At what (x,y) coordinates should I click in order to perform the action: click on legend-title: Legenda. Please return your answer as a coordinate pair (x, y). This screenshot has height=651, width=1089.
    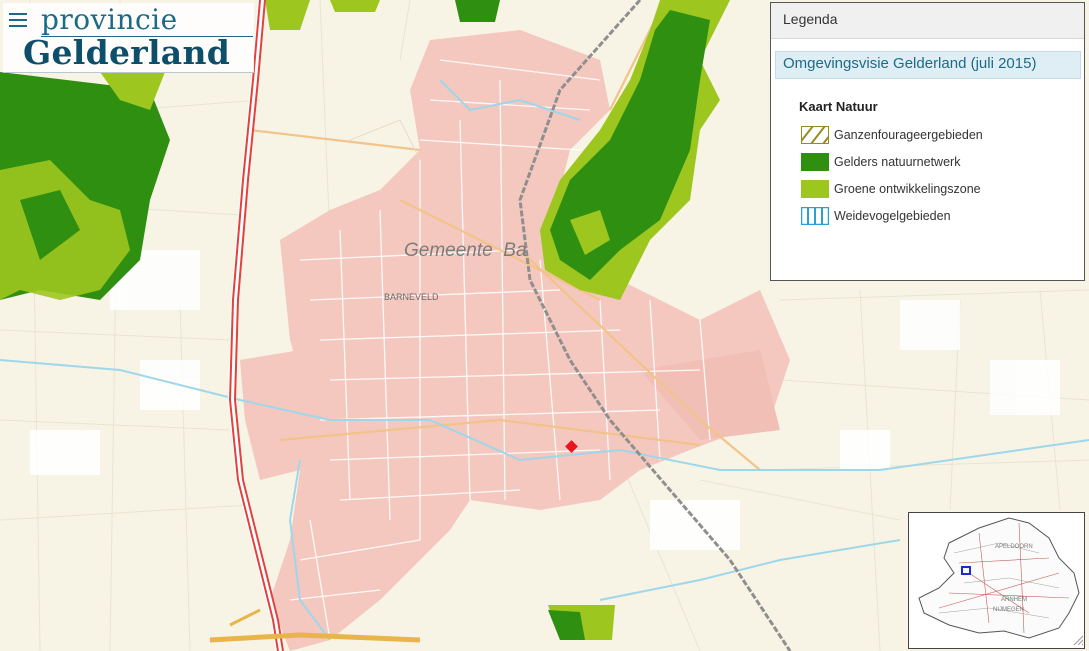
    Looking at the image, I should click on (927, 21).